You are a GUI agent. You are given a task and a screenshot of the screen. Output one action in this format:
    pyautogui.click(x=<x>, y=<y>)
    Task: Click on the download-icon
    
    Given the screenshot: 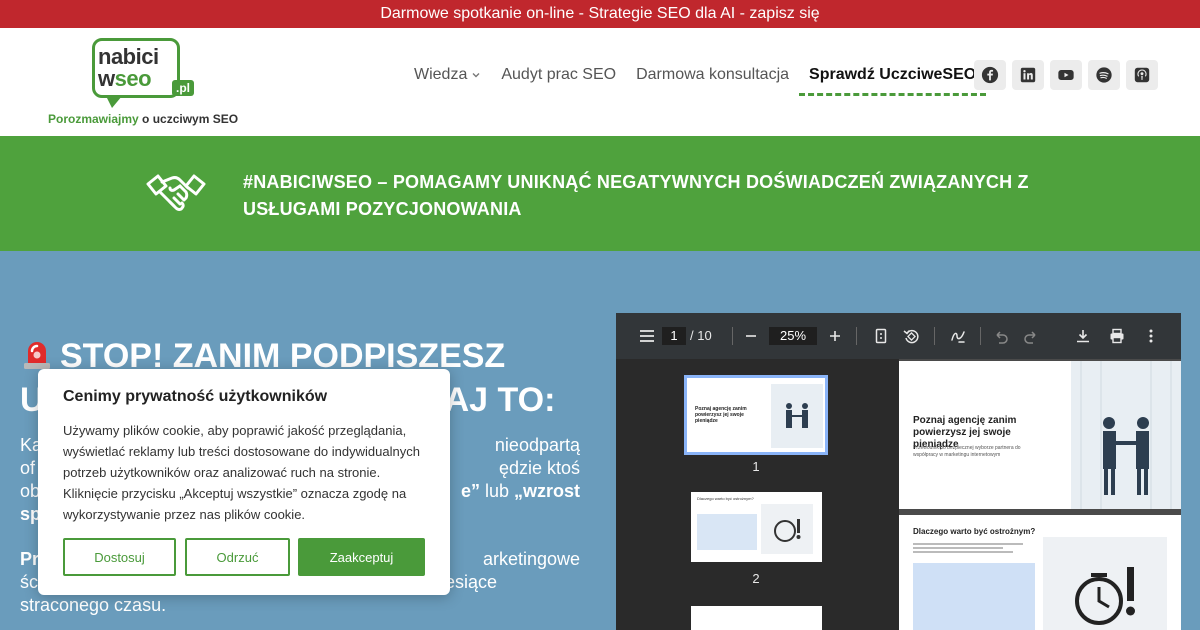 What is the action you would take?
    pyautogui.click(x=1083, y=336)
    